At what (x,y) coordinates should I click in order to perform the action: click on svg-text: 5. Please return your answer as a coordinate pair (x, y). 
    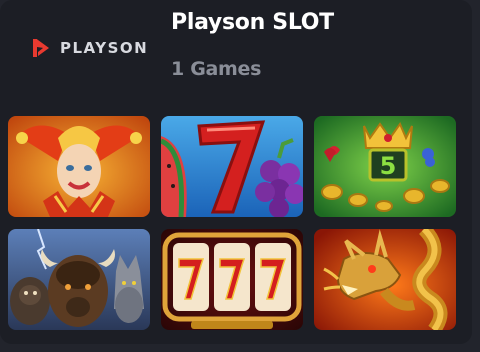
    Looking at the image, I should click on (388, 166).